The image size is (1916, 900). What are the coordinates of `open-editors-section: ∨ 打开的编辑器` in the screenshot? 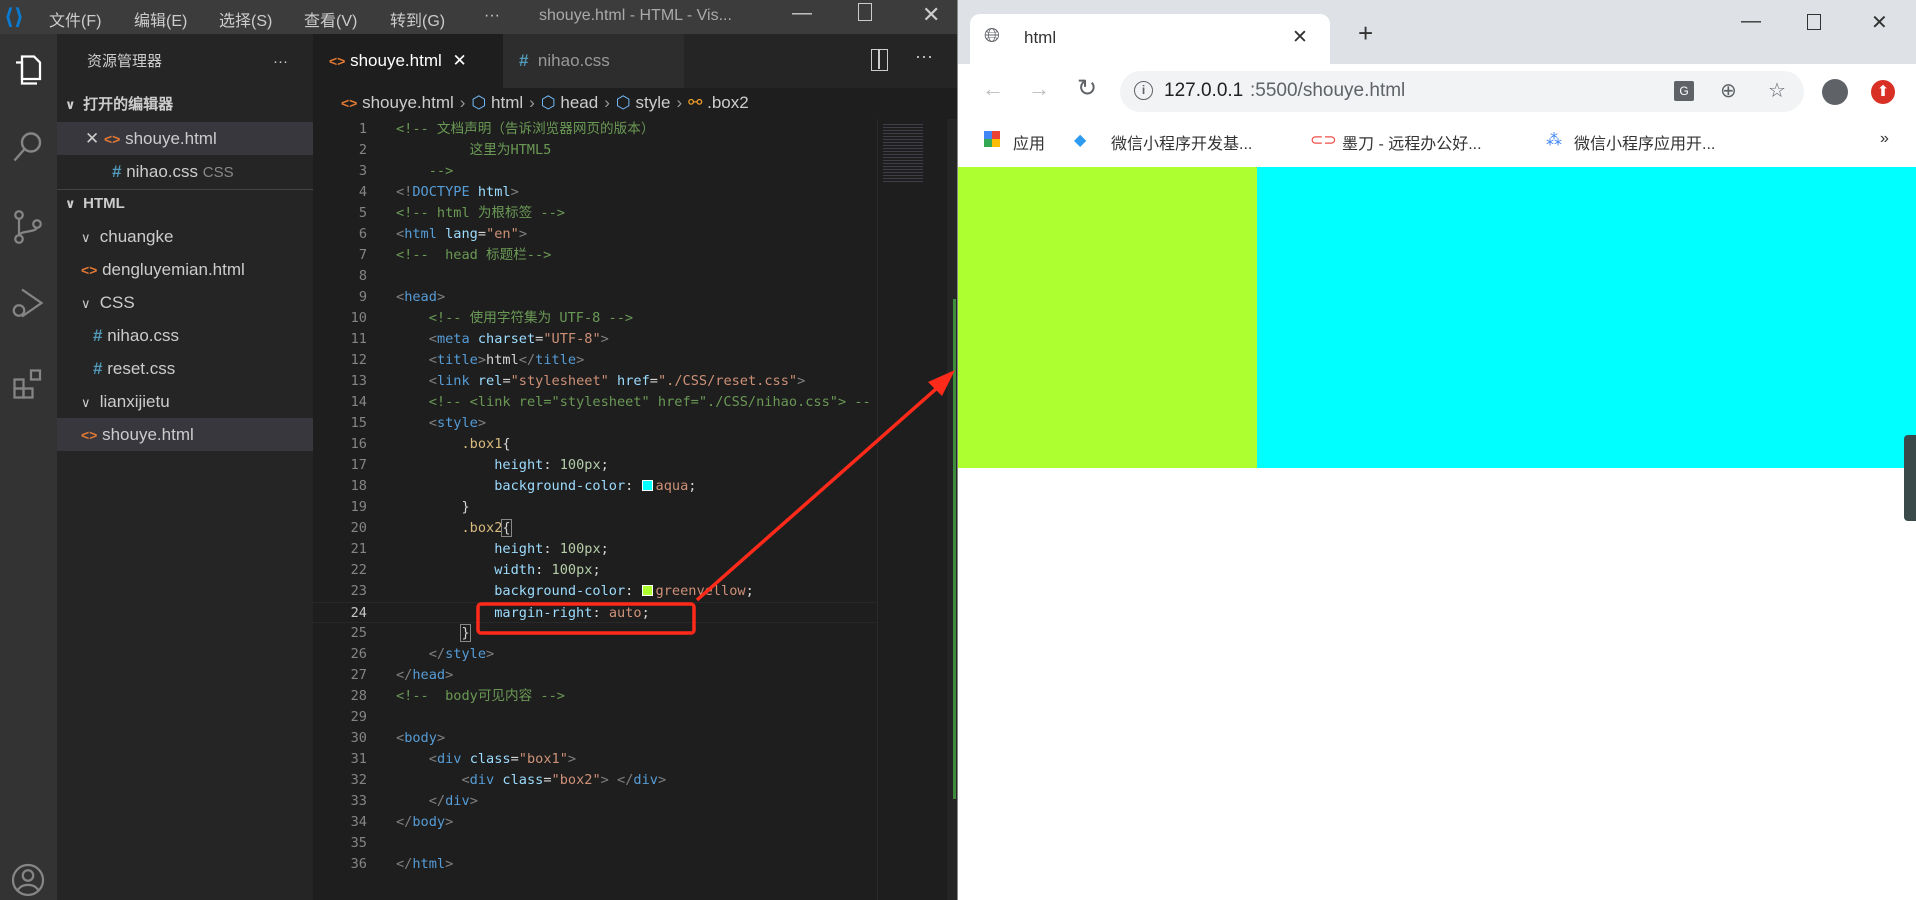 It's located at (185, 104).